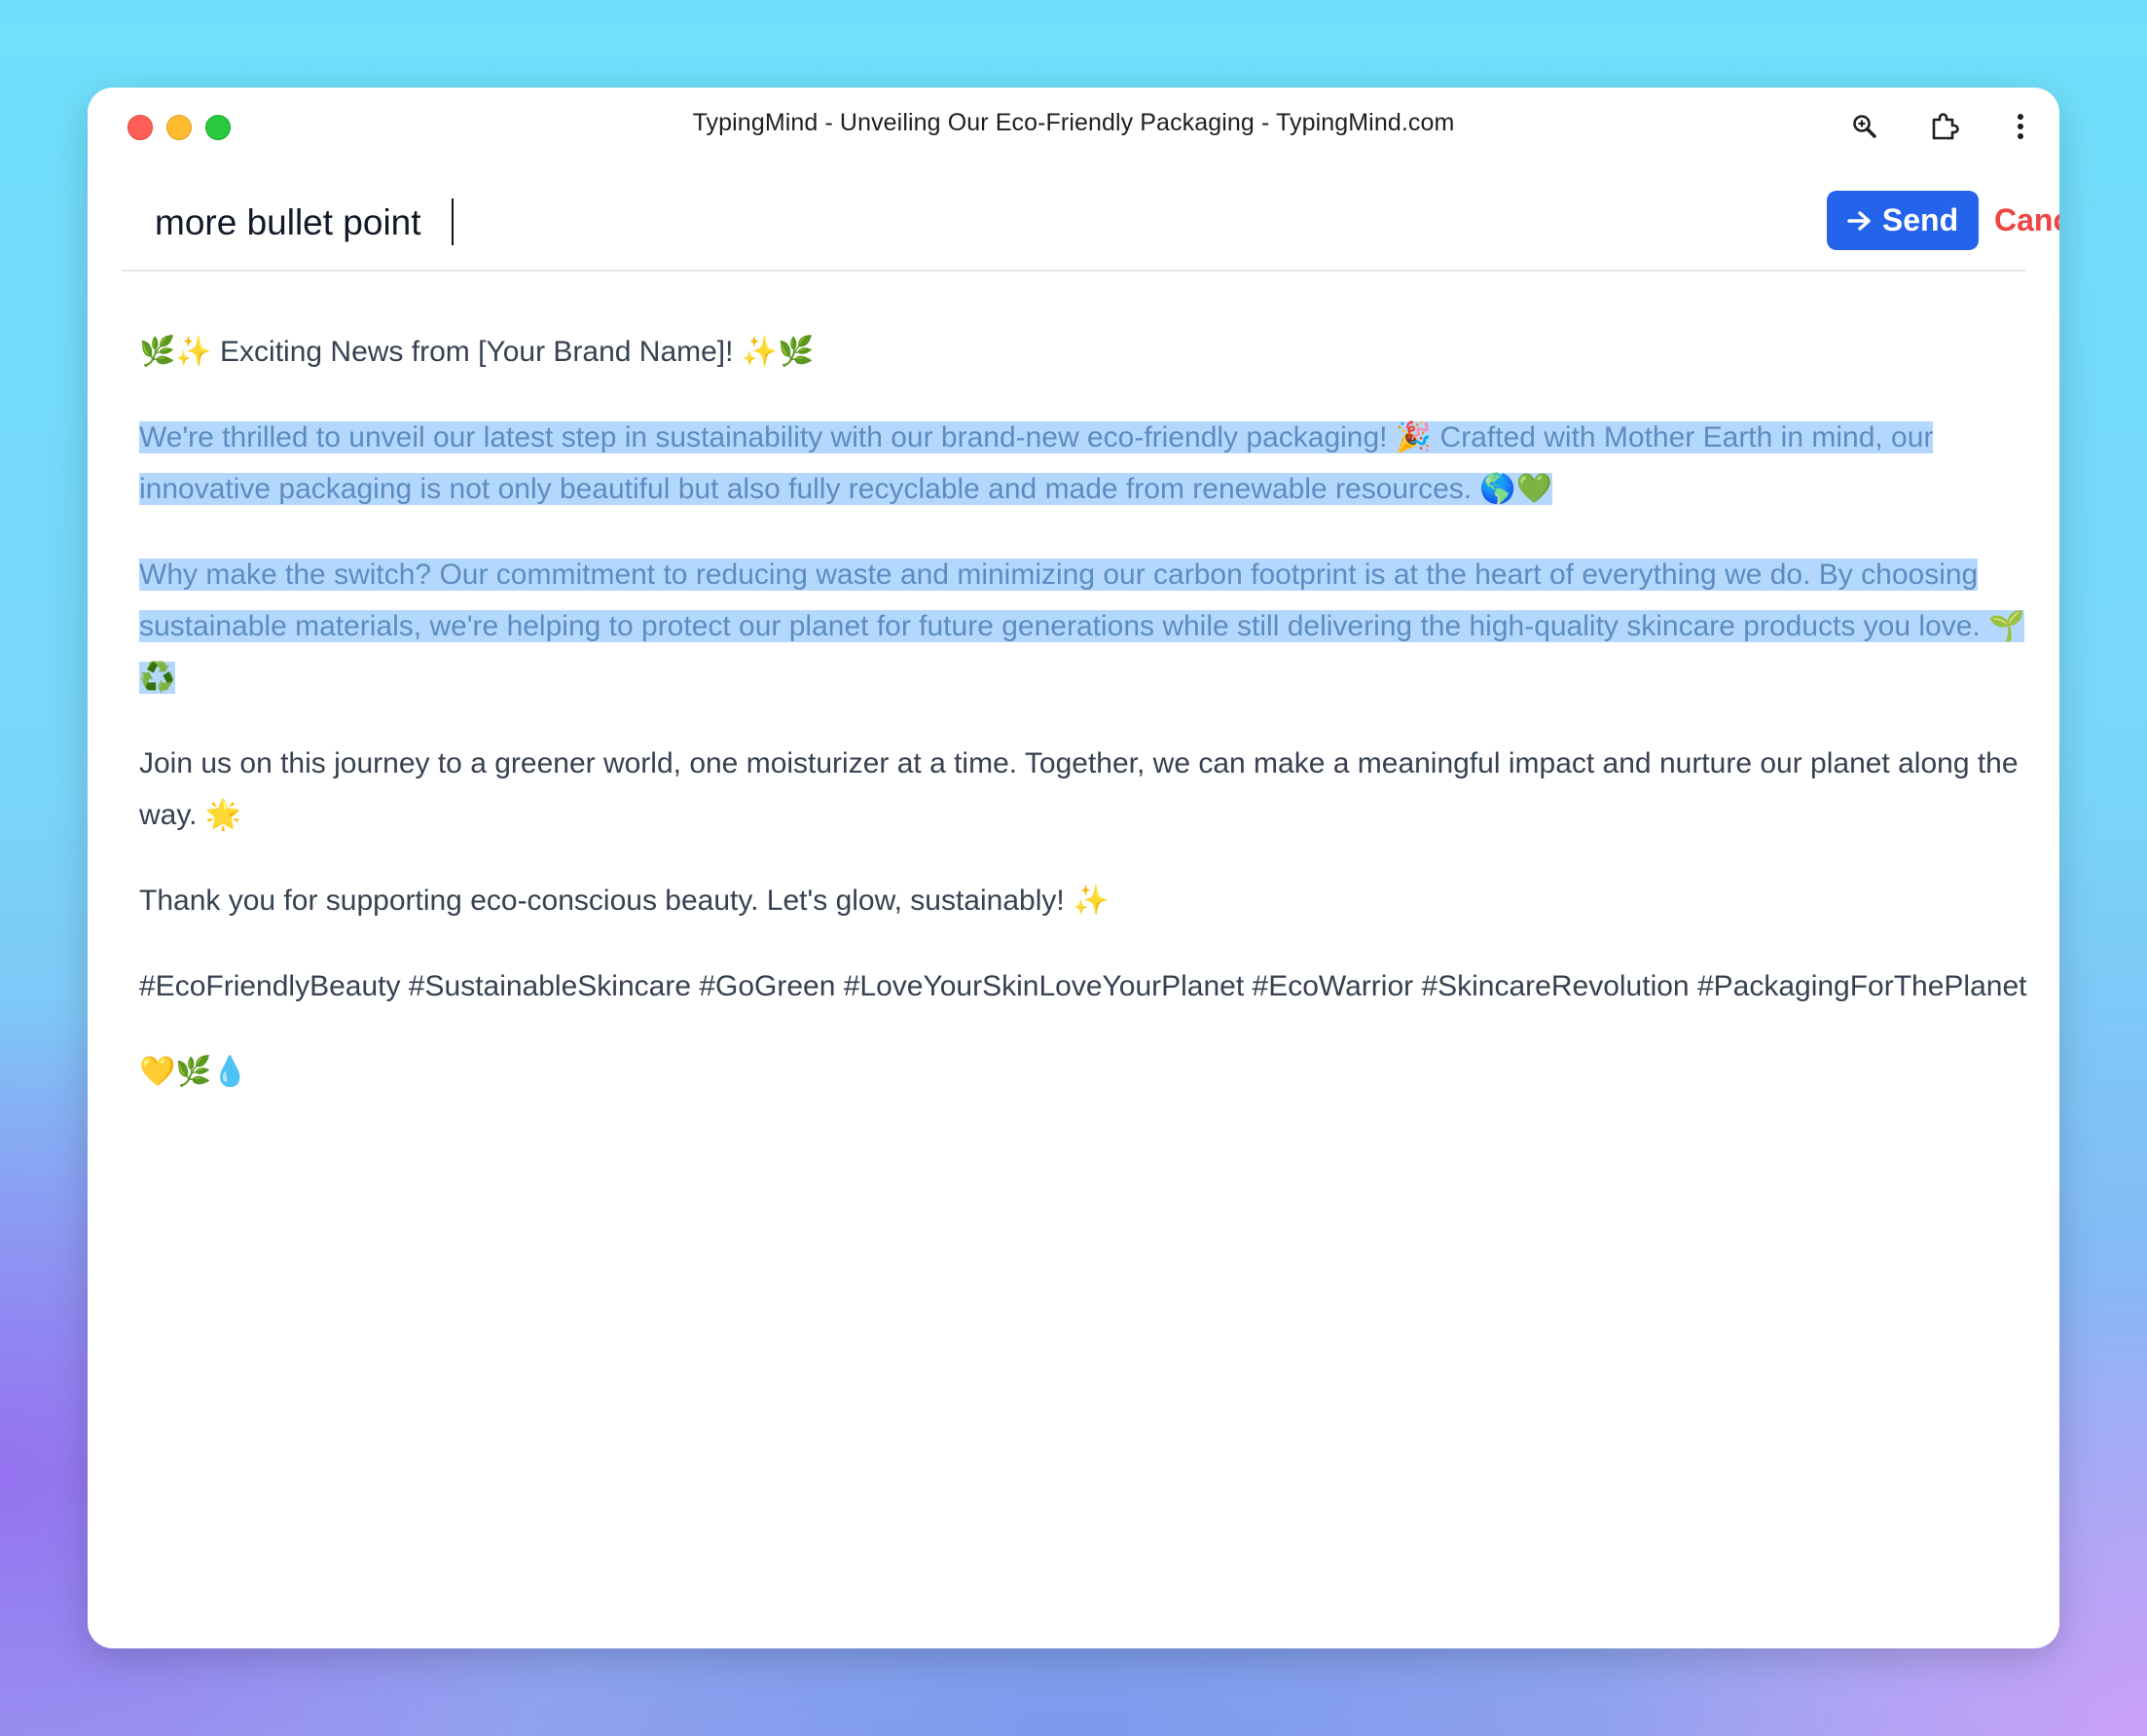  What do you see at coordinates (1865, 127) in the screenshot?
I see `zoom-icon` at bounding box center [1865, 127].